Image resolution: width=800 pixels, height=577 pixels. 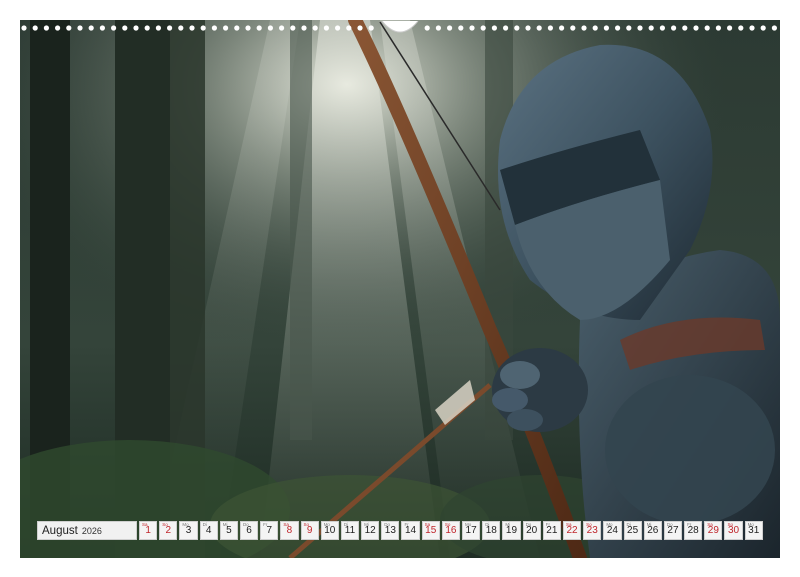 What do you see at coordinates (269, 530) in the screenshot?
I see `day-cell: Fr 7` at bounding box center [269, 530].